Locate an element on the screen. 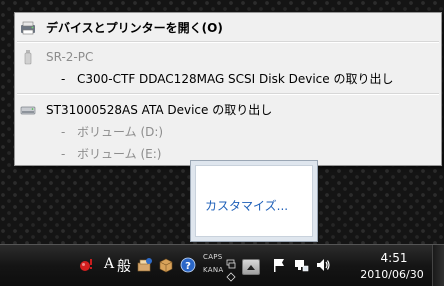  ime-kanji-mode: 般 is located at coordinates (124, 266).